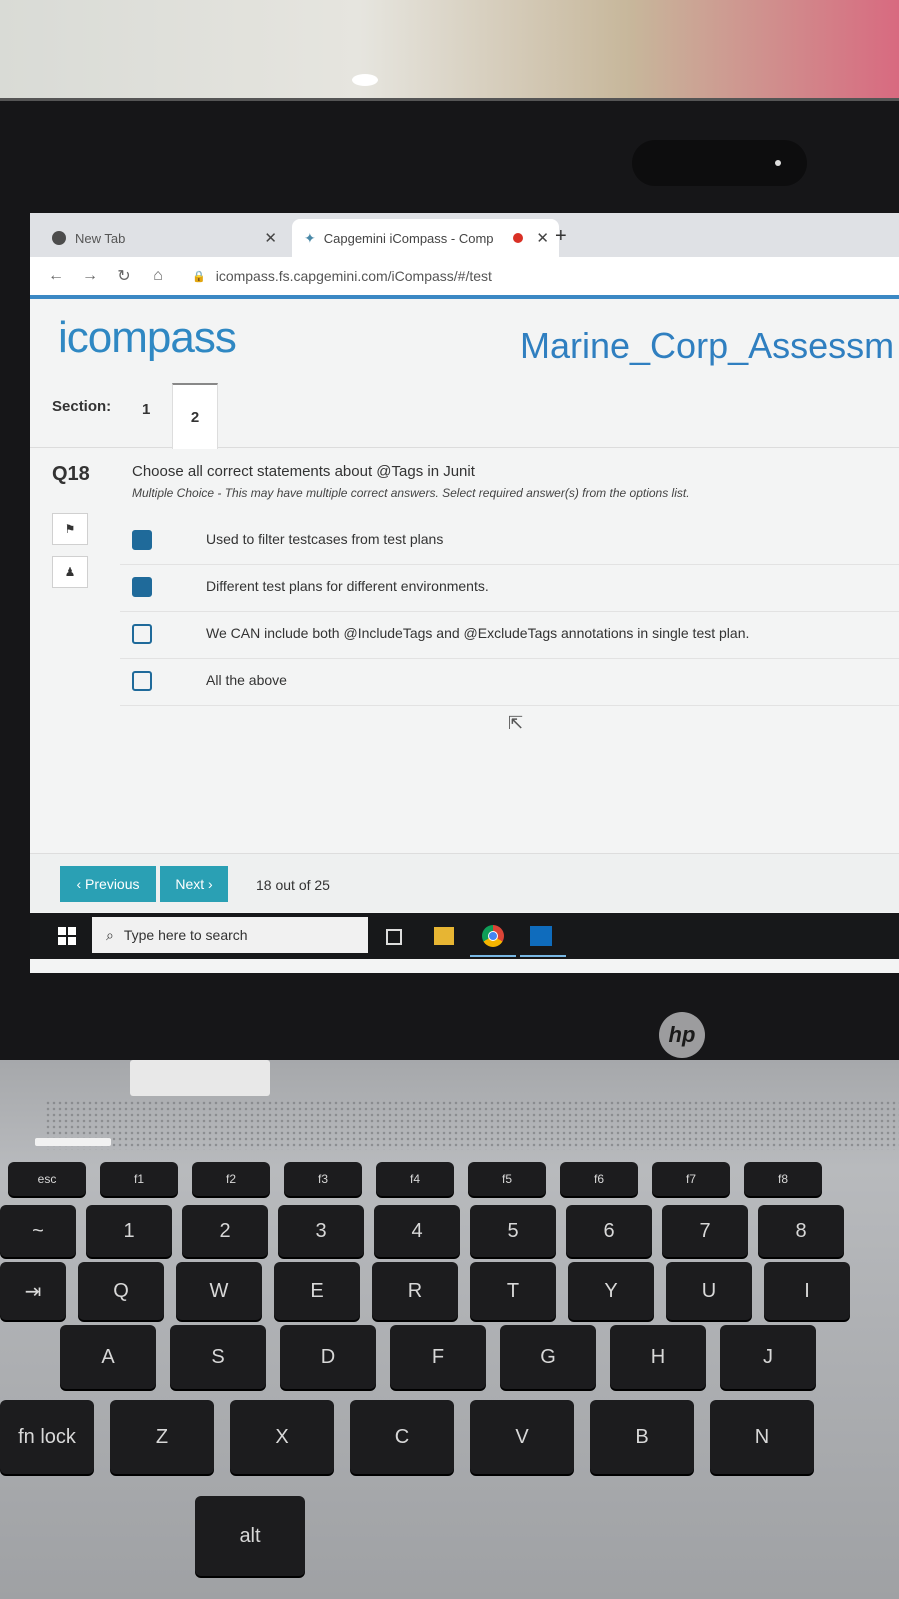  Describe the element at coordinates (328, 1357) in the screenshot. I see `key-d: D` at that location.